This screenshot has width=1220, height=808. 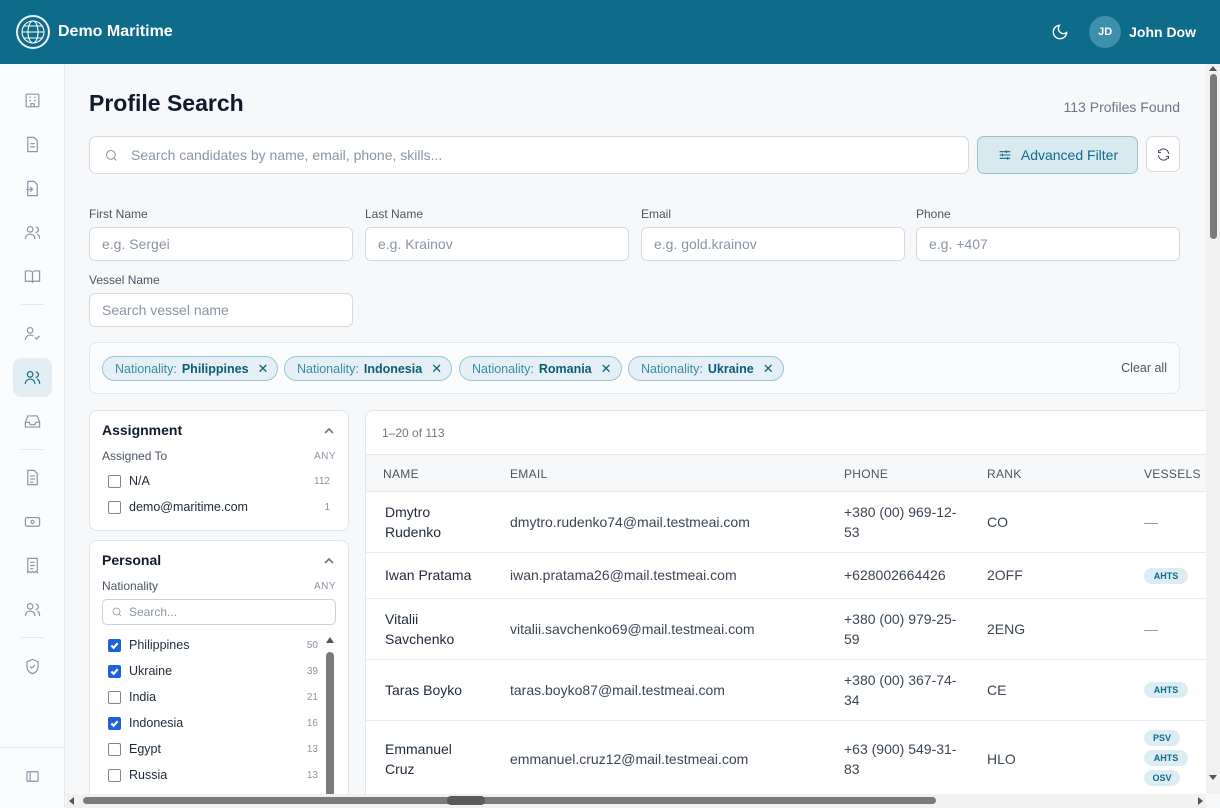 I want to click on filter-chip: Nationality: Philippines ✕, so click(x=190, y=368).